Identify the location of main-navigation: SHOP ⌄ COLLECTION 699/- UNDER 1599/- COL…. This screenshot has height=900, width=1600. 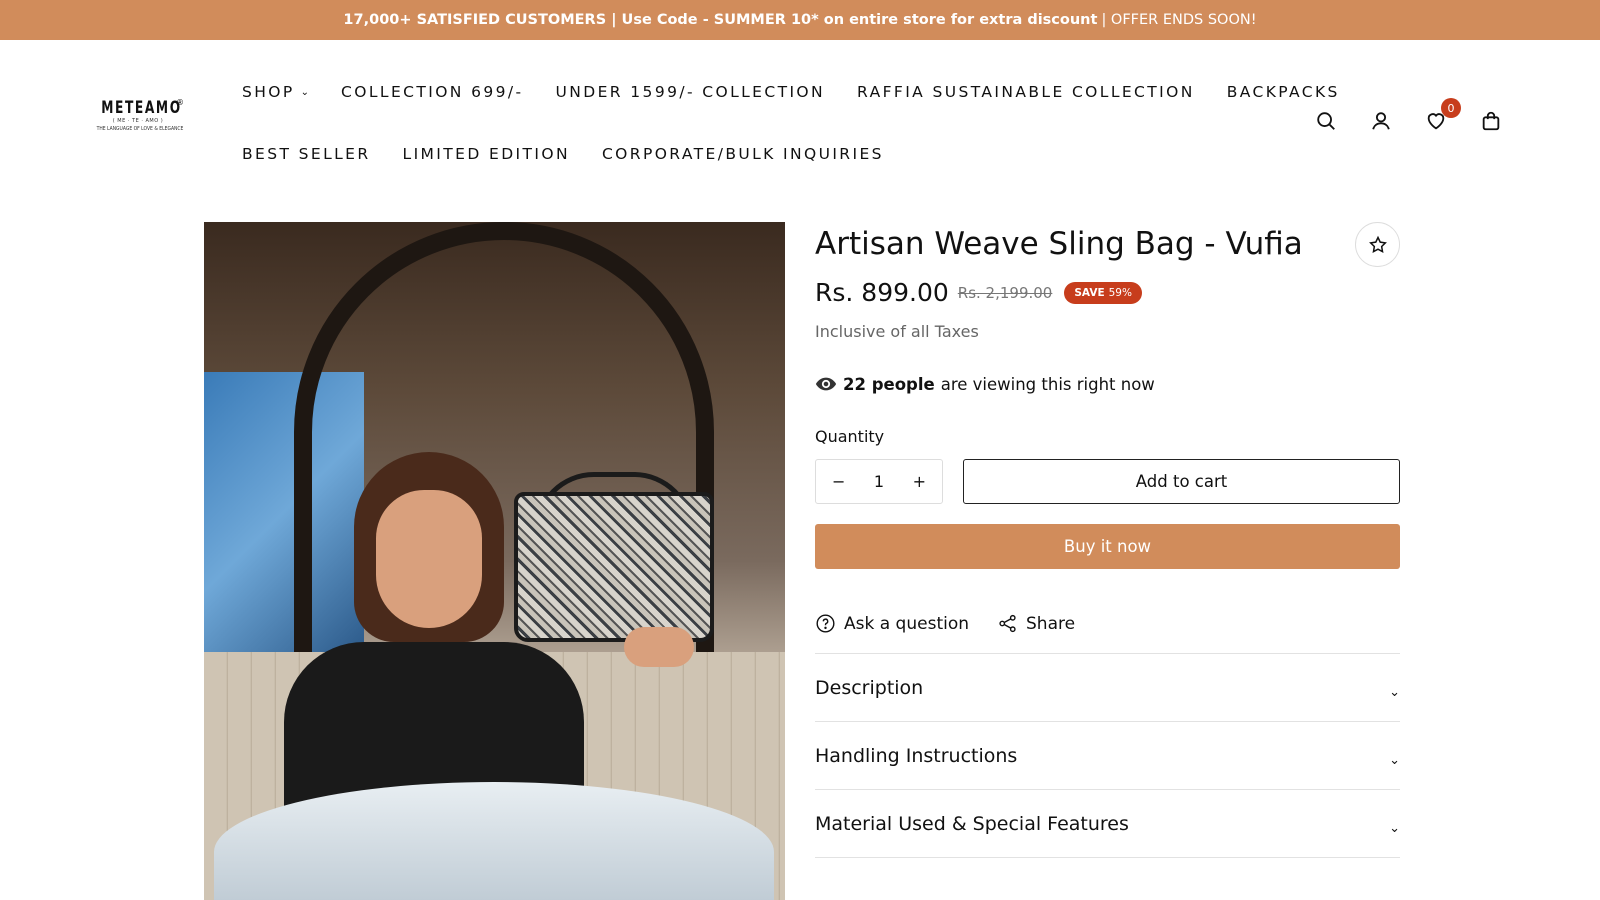
(792, 138).